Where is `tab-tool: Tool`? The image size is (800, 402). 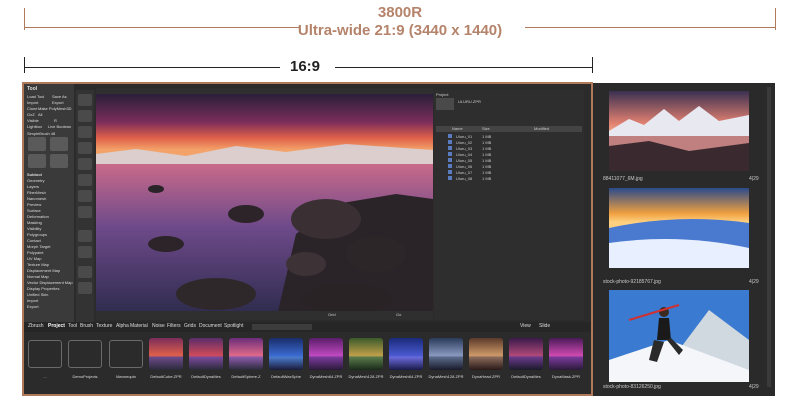 tab-tool: Tool is located at coordinates (72, 326).